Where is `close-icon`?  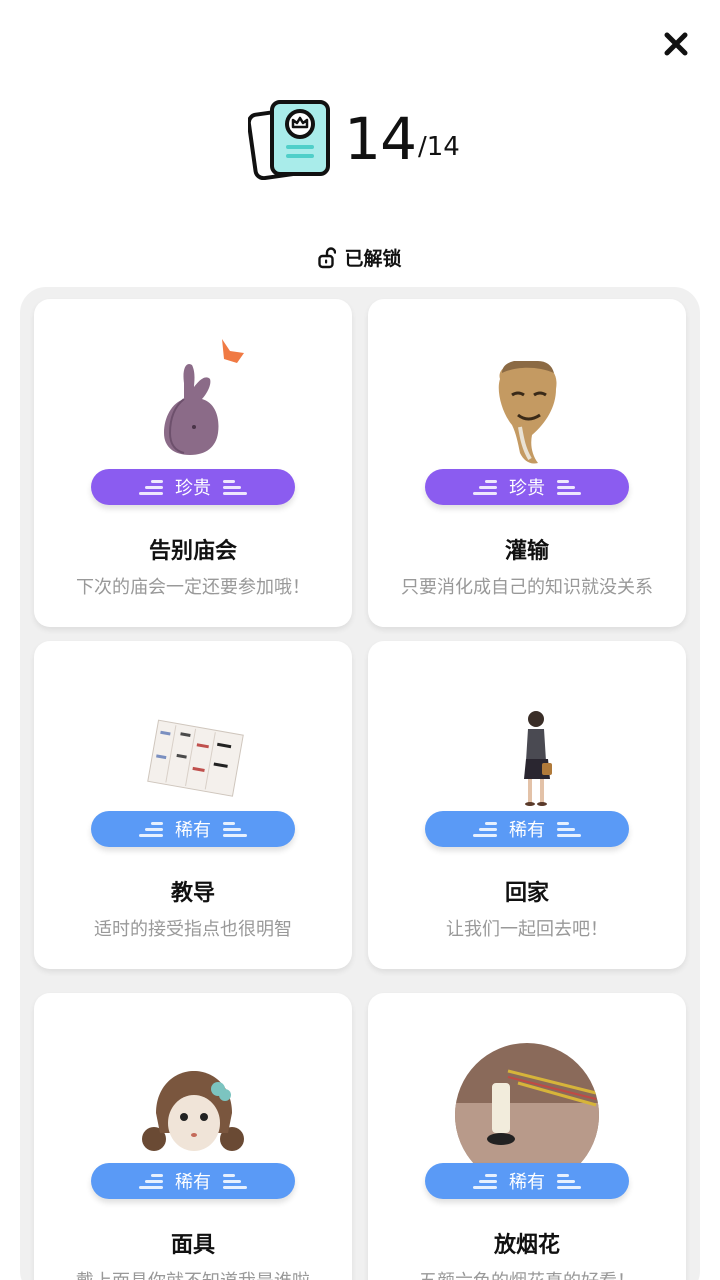 close-icon is located at coordinates (676, 44).